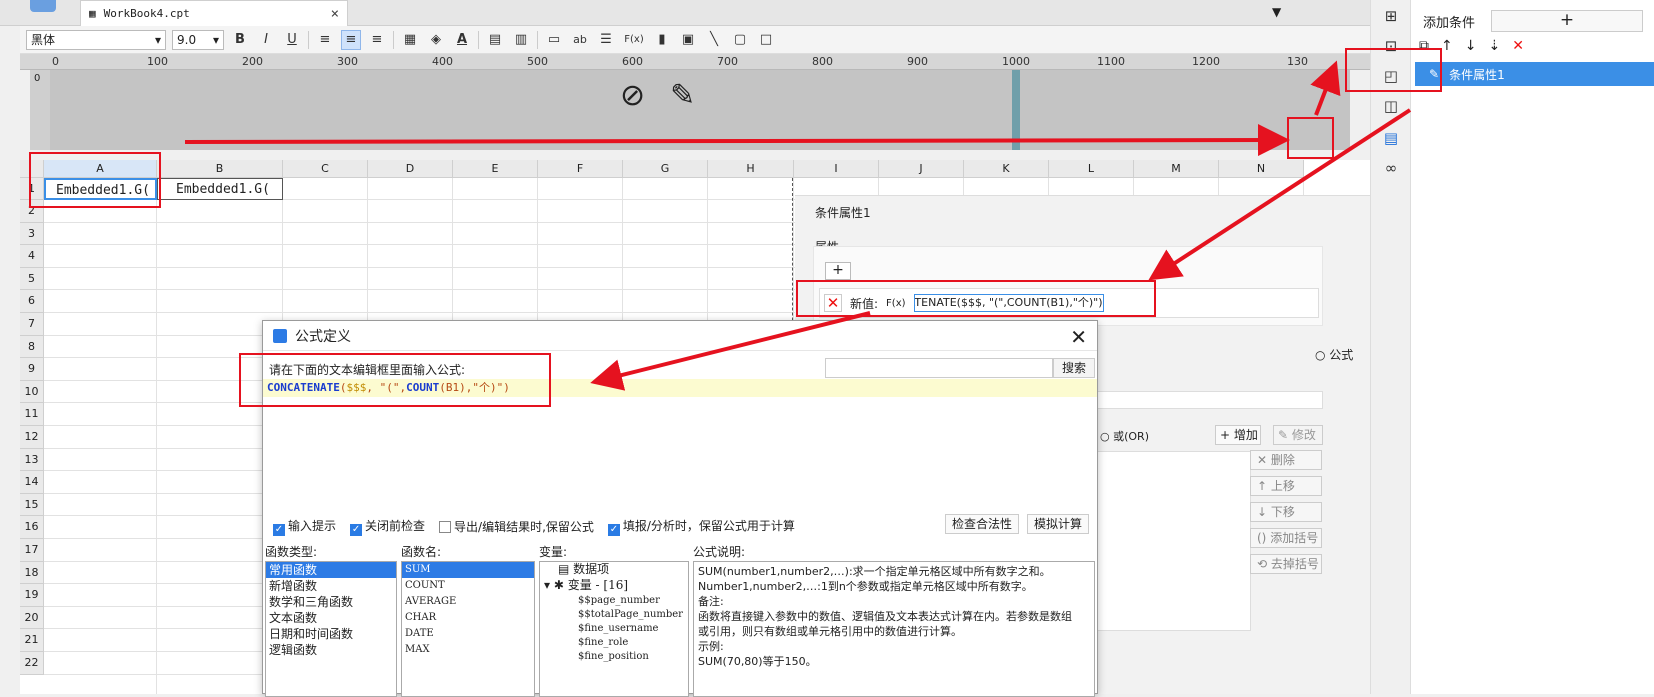 This screenshot has width=1654, height=697. Describe the element at coordinates (32, 256) in the screenshot. I see `row-header: 4` at that location.